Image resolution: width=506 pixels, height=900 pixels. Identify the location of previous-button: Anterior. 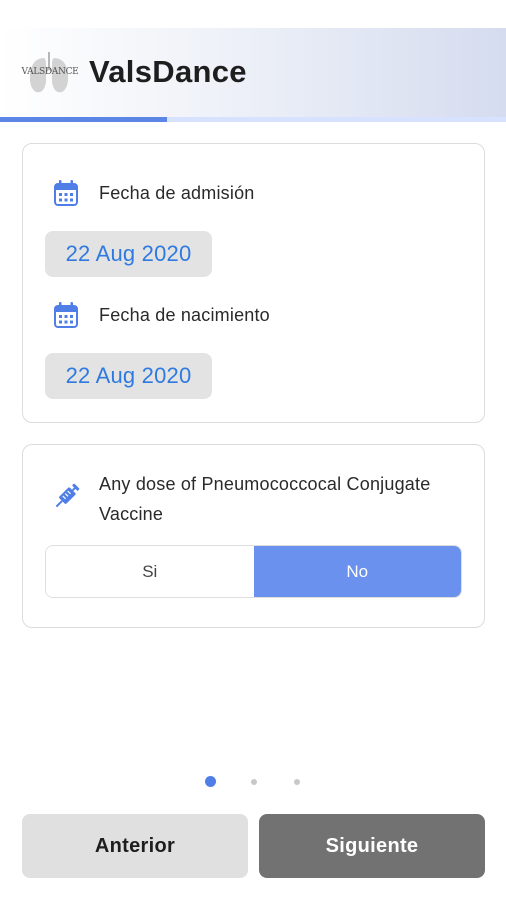
(135, 846).